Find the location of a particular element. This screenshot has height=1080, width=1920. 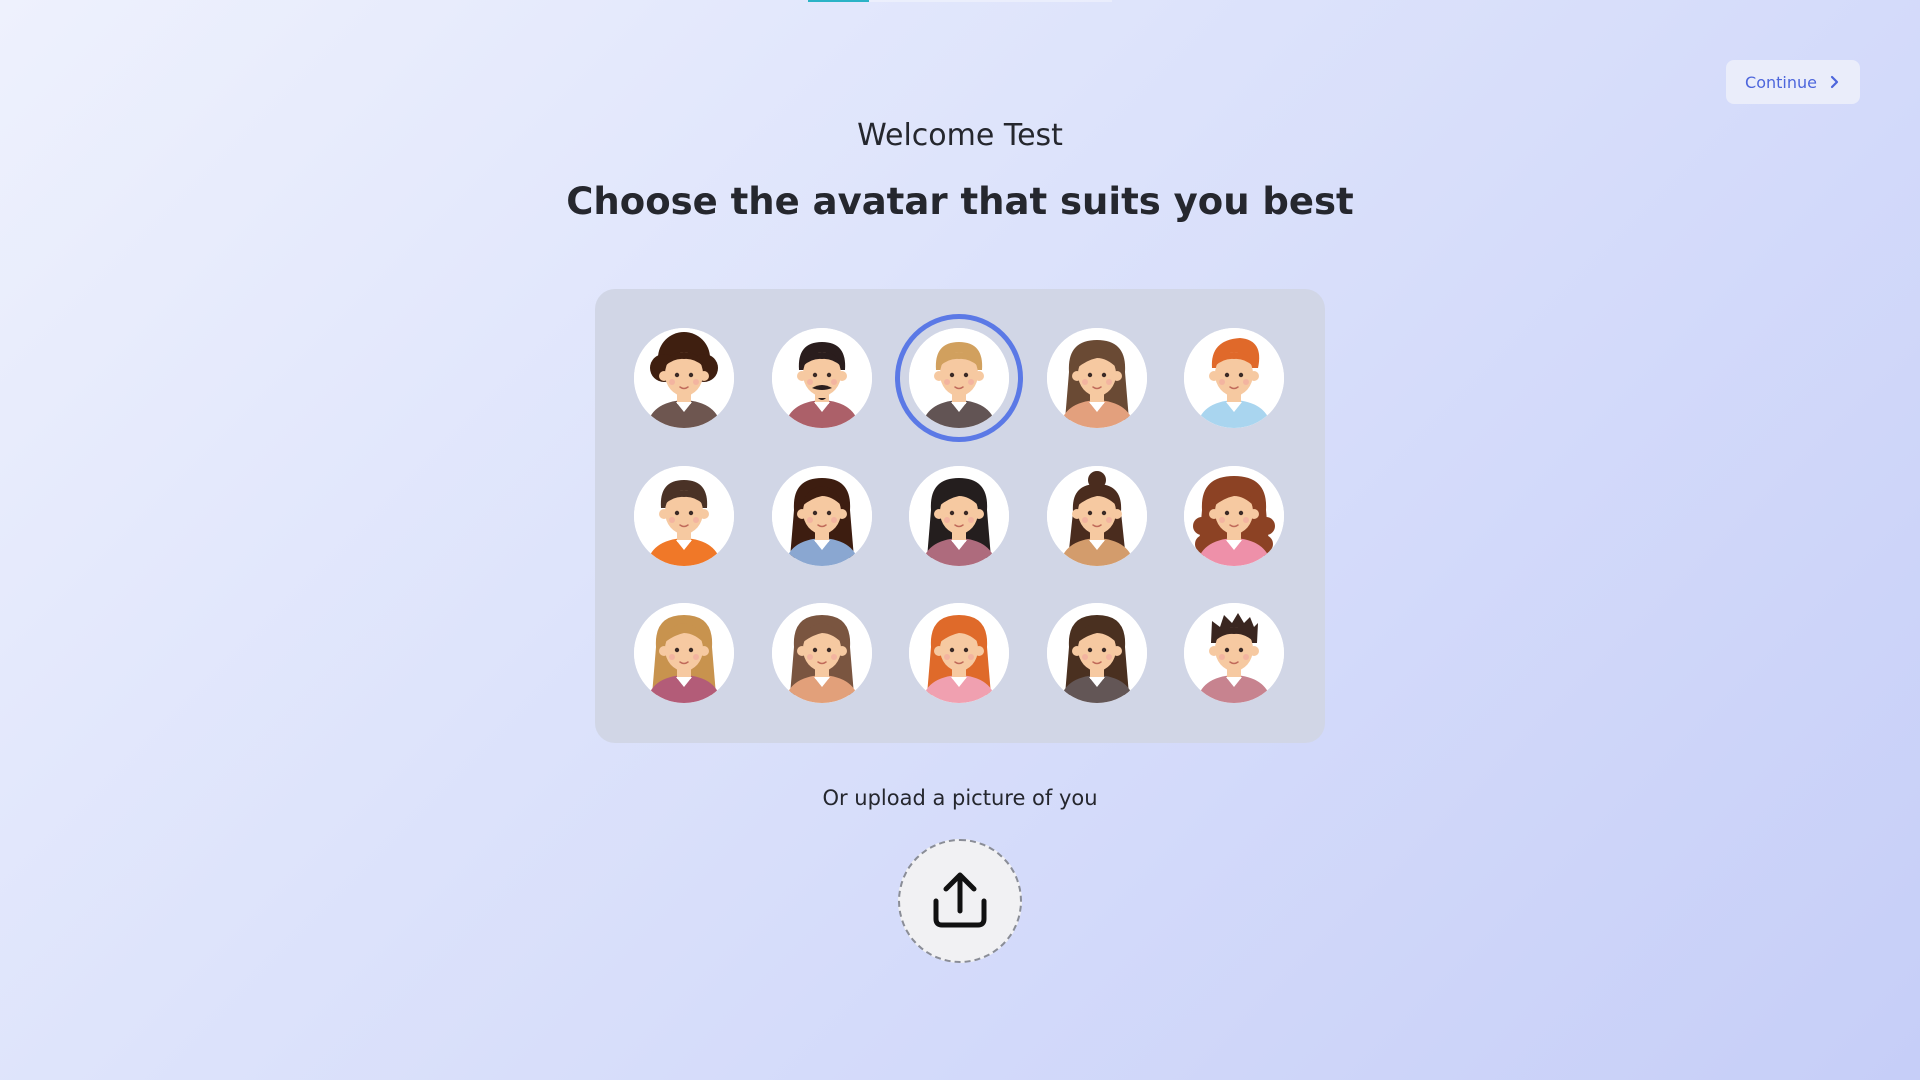

progress-bar is located at coordinates (960, 1).